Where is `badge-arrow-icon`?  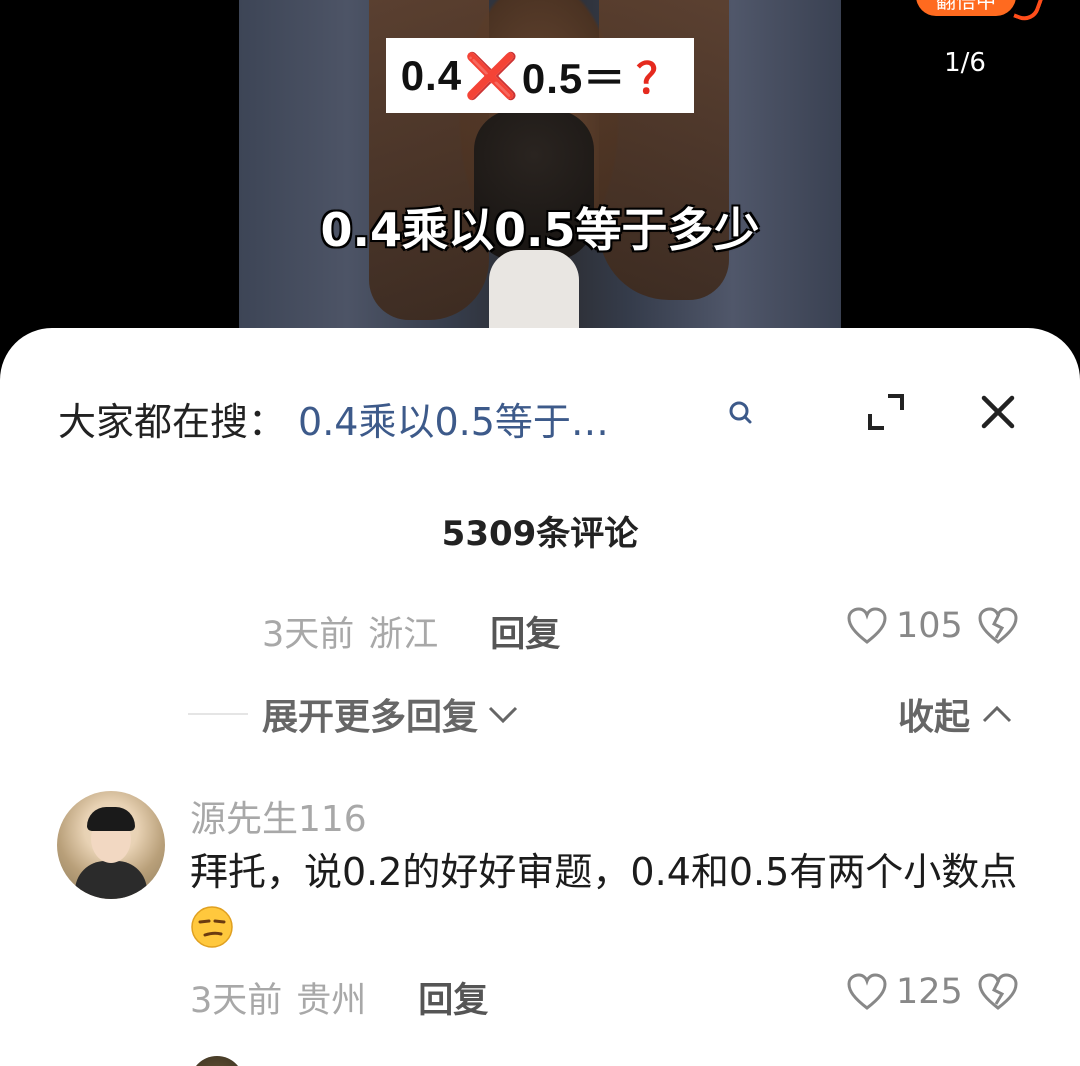
badge-arrow-icon is located at coordinates (1029, 12).